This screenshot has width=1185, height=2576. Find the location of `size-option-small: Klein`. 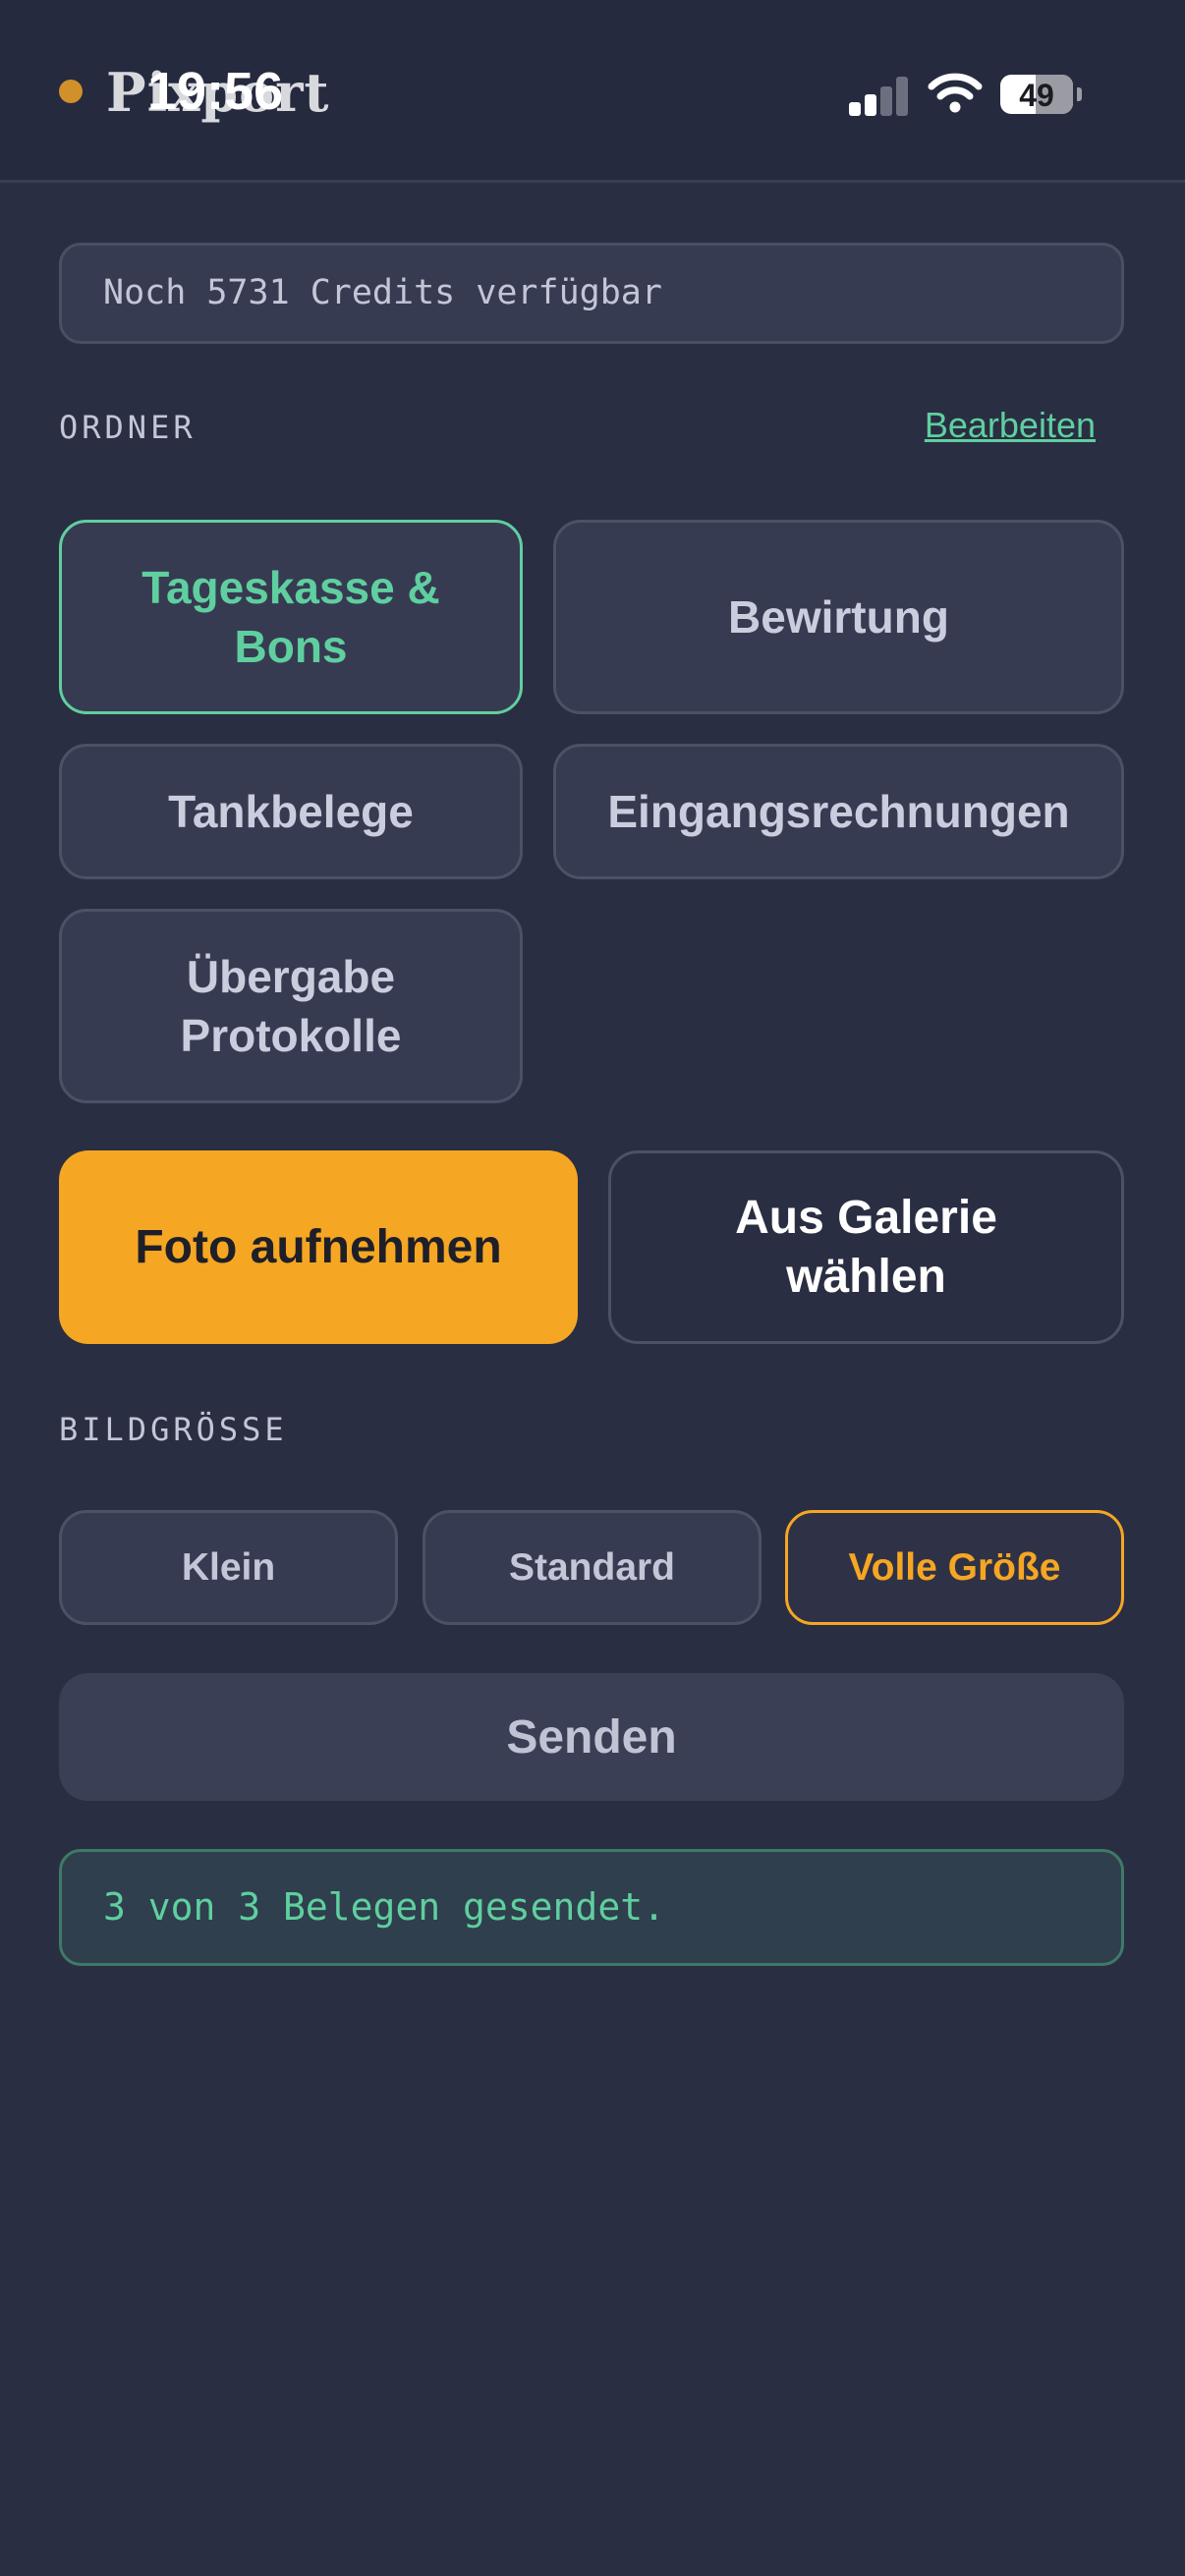

size-option-small: Klein is located at coordinates (229, 1567).